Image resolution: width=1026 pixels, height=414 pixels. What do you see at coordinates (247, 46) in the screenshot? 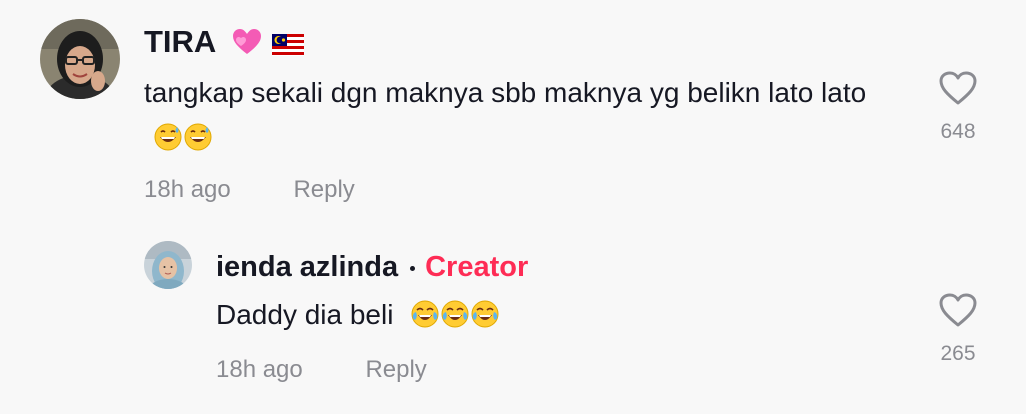
I see `revolving-hearts-emoji` at bounding box center [247, 46].